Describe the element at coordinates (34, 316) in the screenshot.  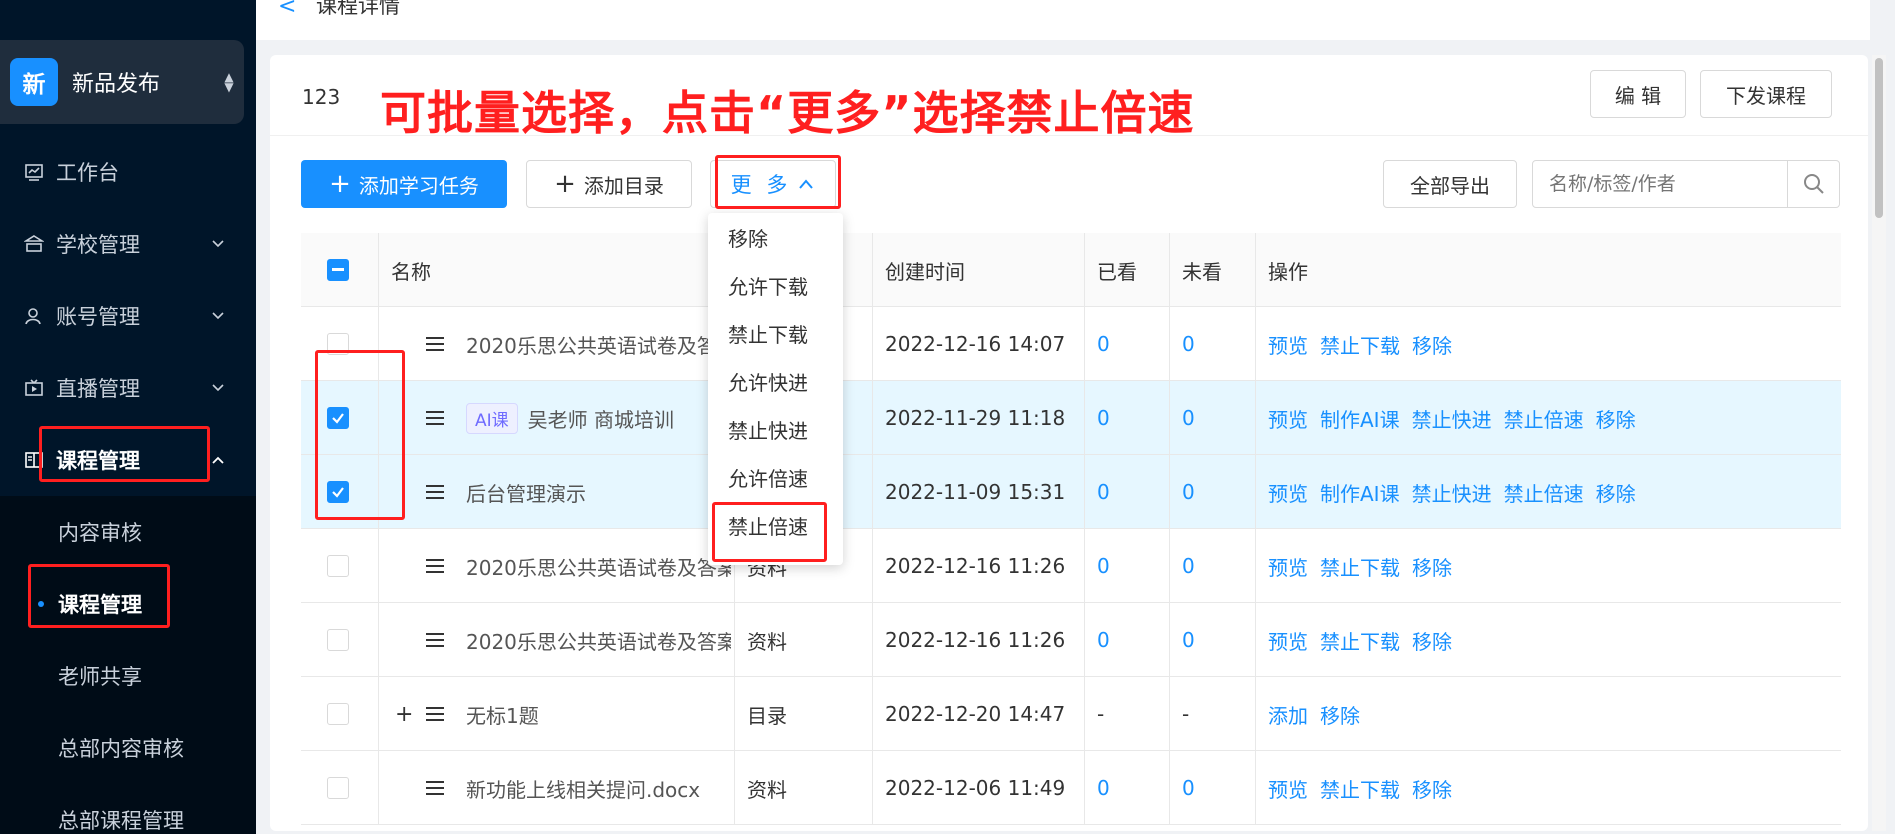
I see `user-icon` at that location.